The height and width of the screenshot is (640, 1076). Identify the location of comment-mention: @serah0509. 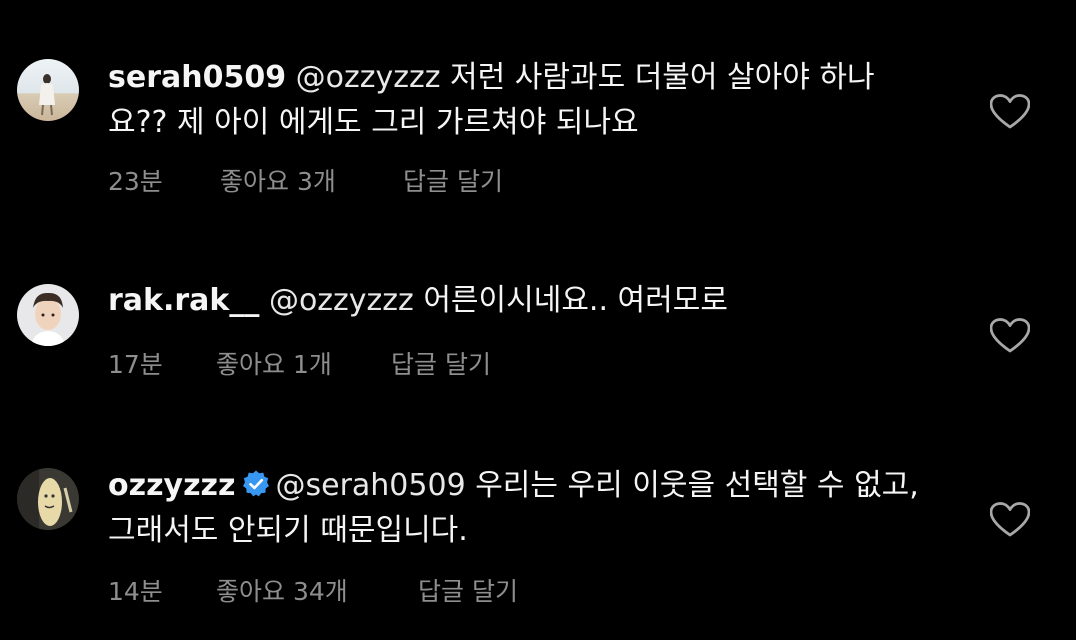
(370, 485).